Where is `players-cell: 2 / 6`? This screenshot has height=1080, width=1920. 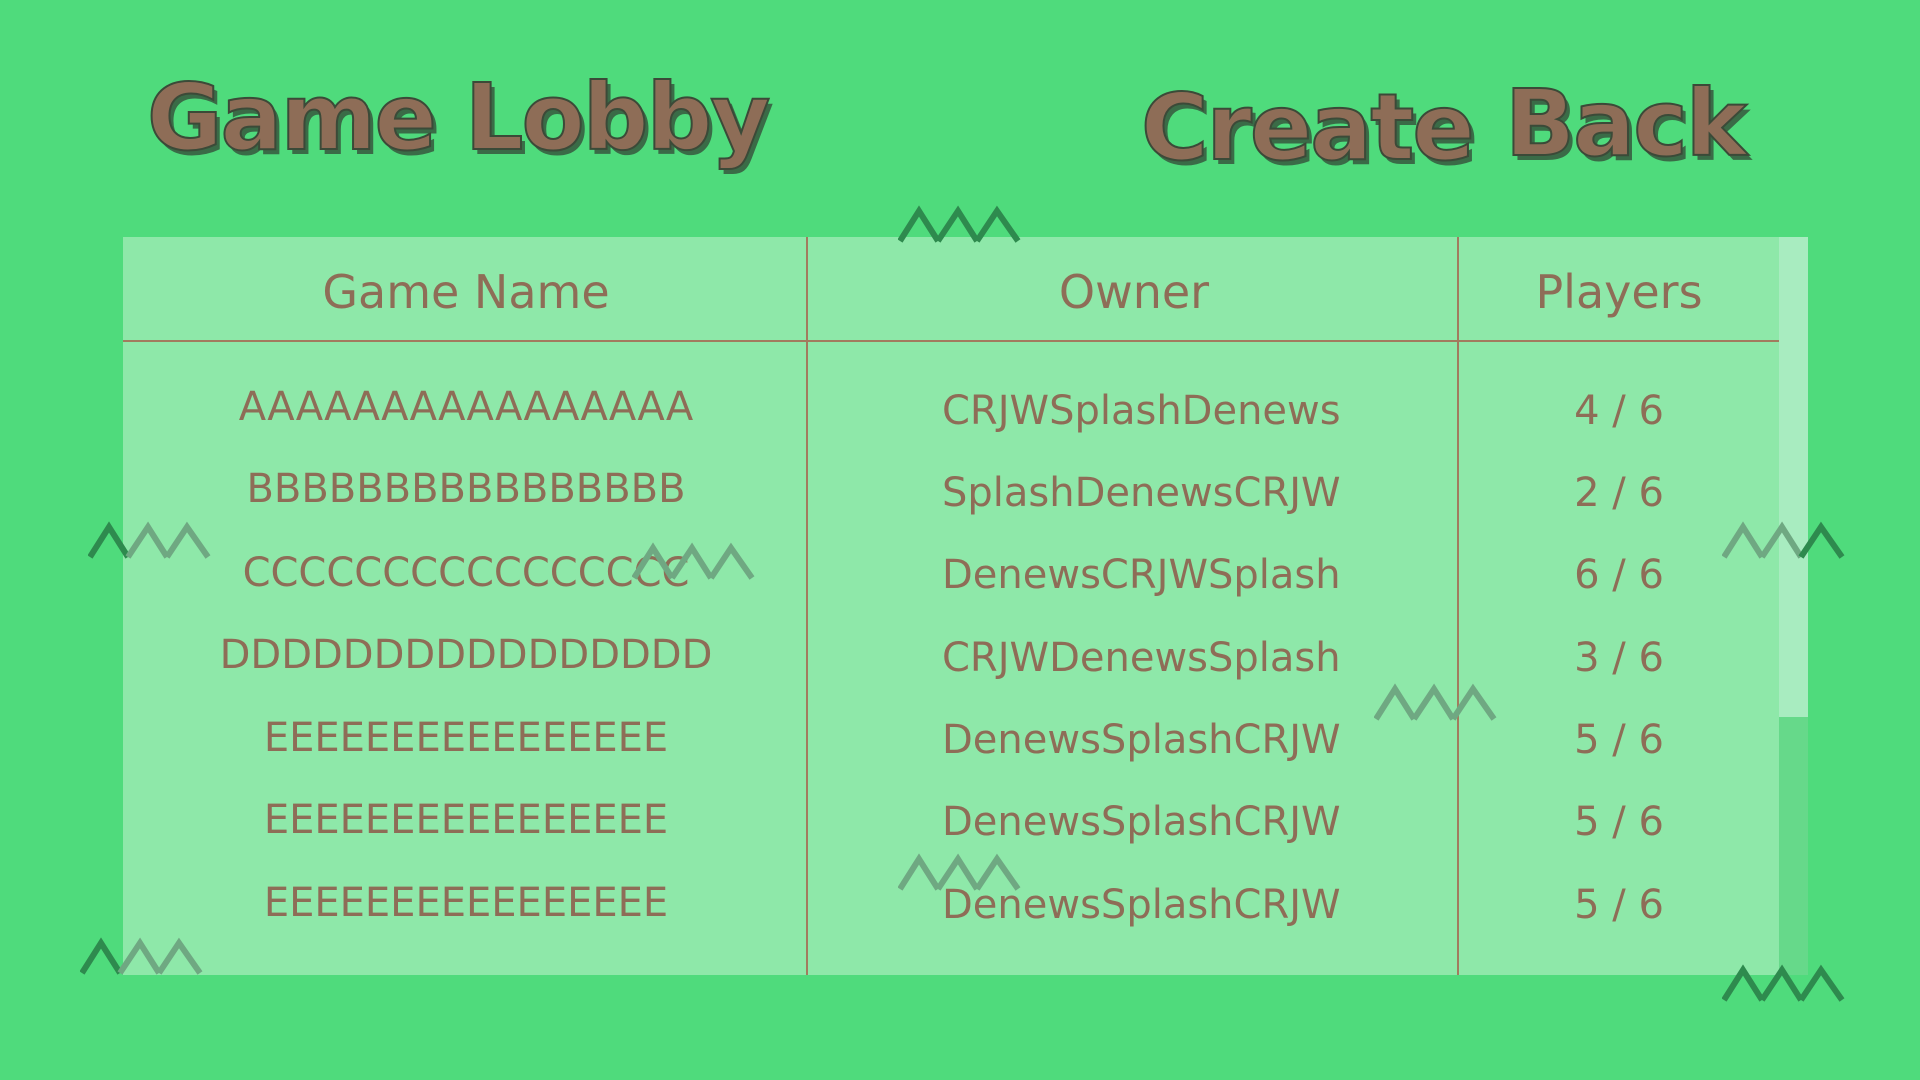 players-cell: 2 / 6 is located at coordinates (1619, 493).